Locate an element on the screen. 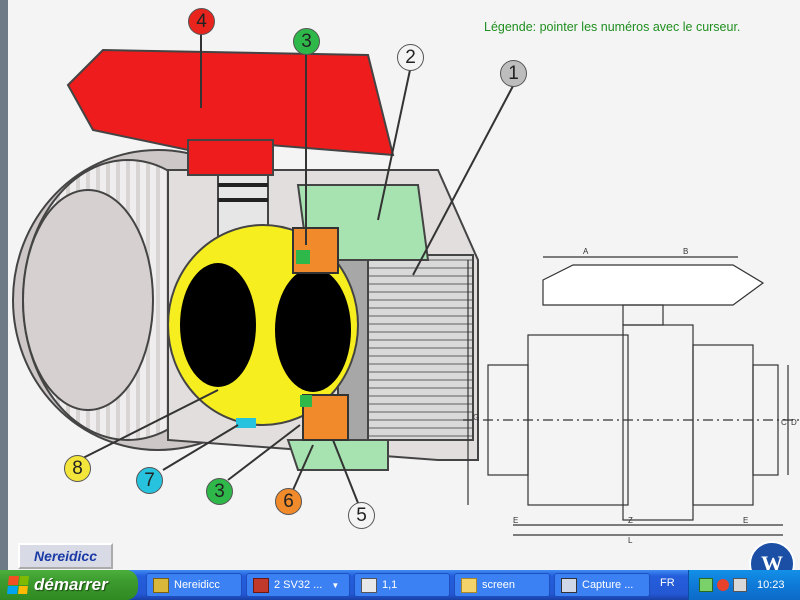  language-indicator: FR is located at coordinates (667, 583).